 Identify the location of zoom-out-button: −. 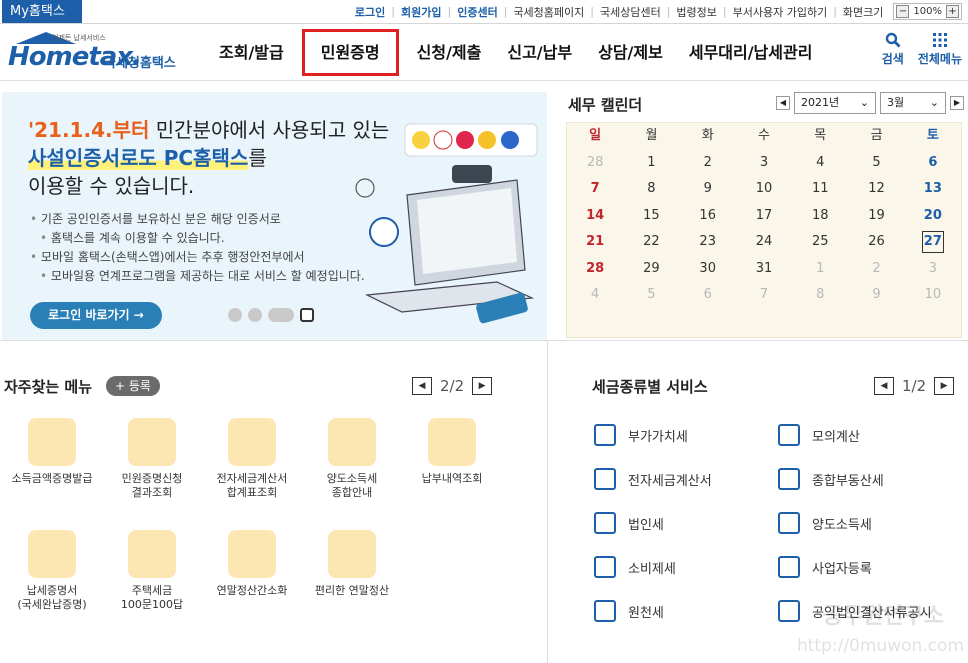
(903, 11).